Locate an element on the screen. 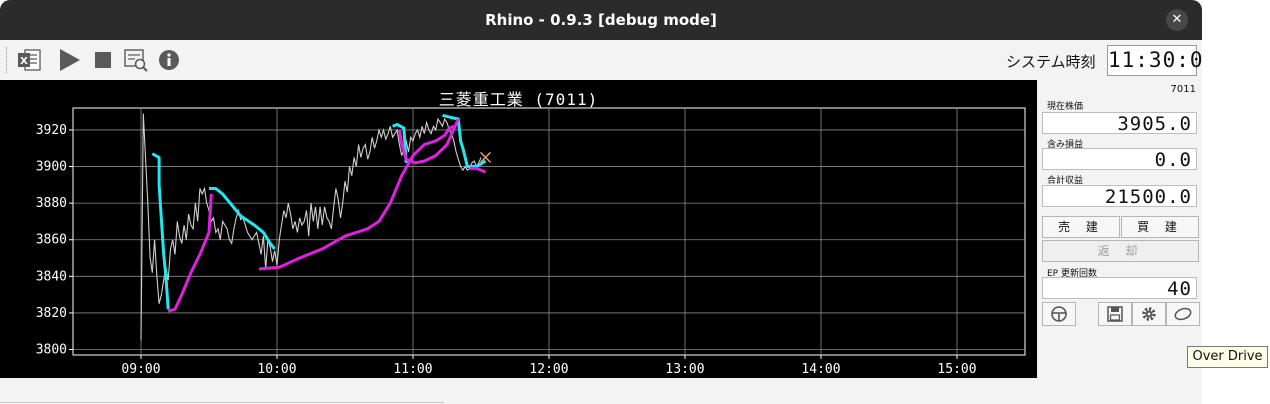 Image resolution: width=1270 pixels, height=404 pixels. ticker-code: 7011 is located at coordinates (1183, 89).